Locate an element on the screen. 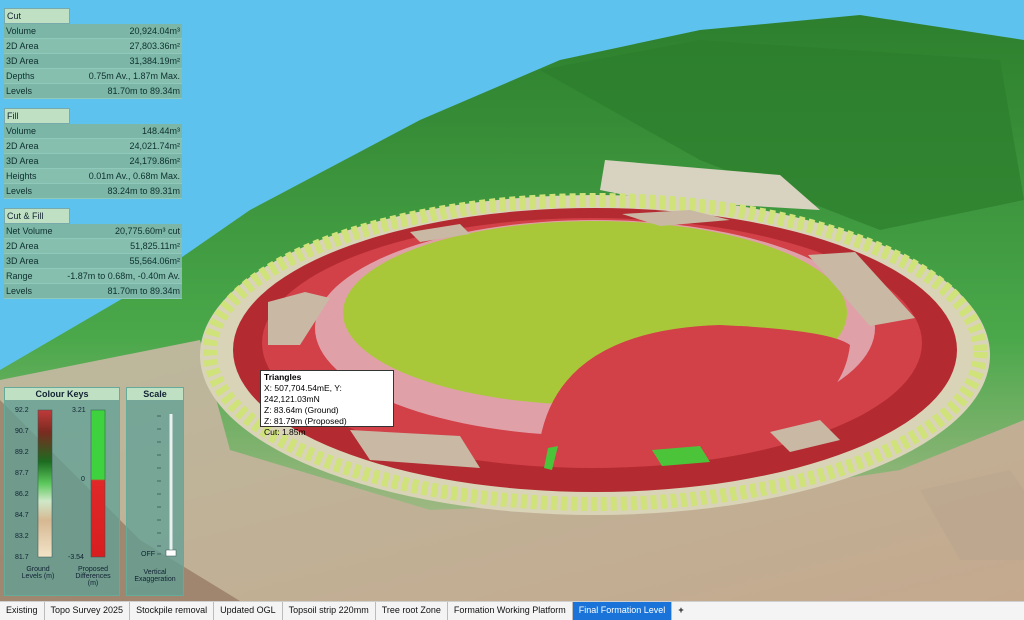 The width and height of the screenshot is (1024, 620). cf-levels-row: Levels 81.70m to 89.34m is located at coordinates (93, 291).